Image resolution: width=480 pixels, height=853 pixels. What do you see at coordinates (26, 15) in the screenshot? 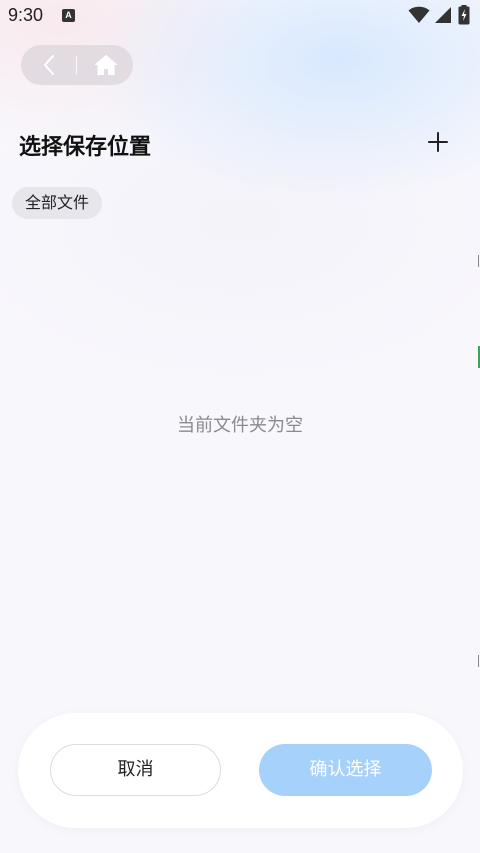
I see `status-time: 9:30` at bounding box center [26, 15].